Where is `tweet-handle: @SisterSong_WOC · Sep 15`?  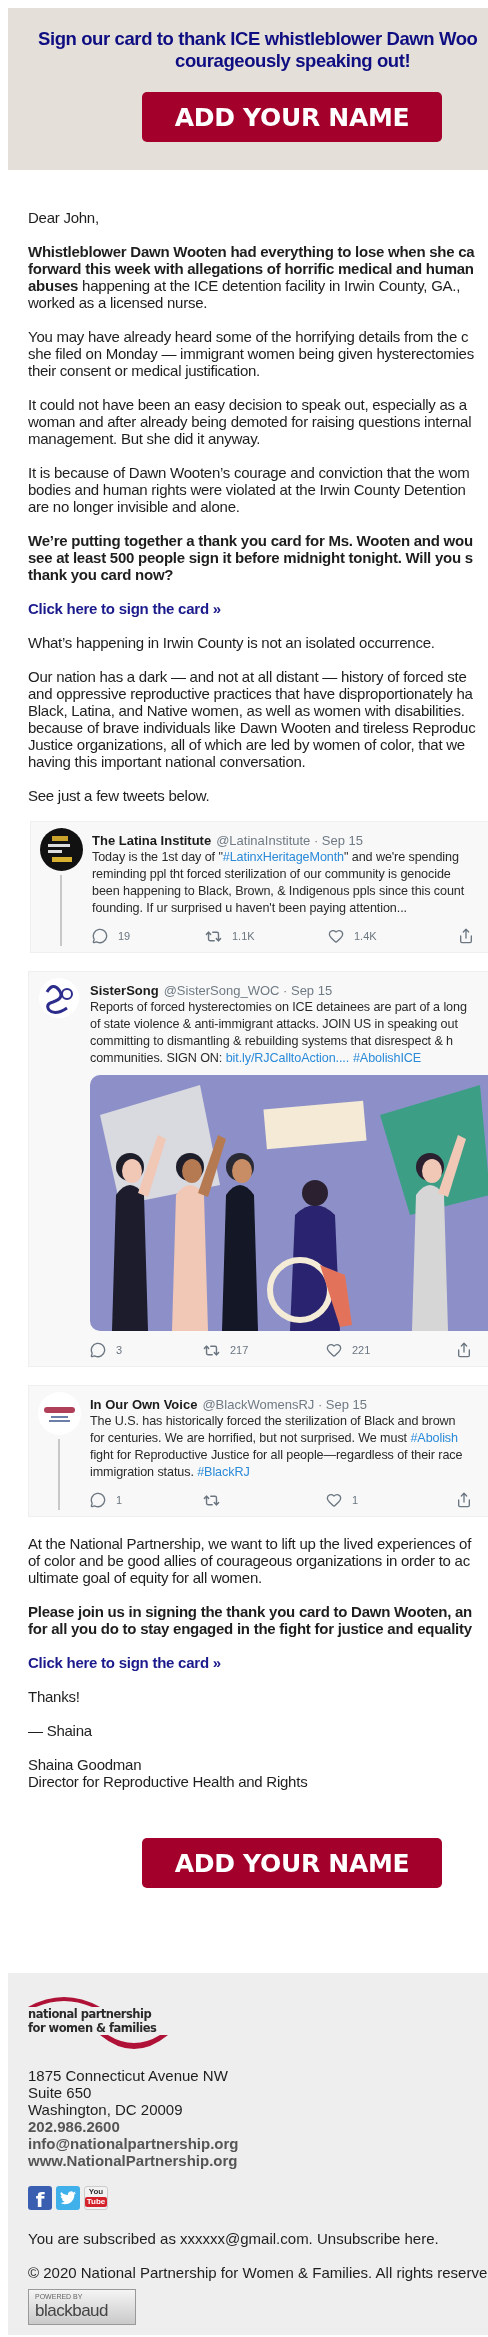
tweet-handle: @SisterSong_WOC · Sep 15 is located at coordinates (248, 990).